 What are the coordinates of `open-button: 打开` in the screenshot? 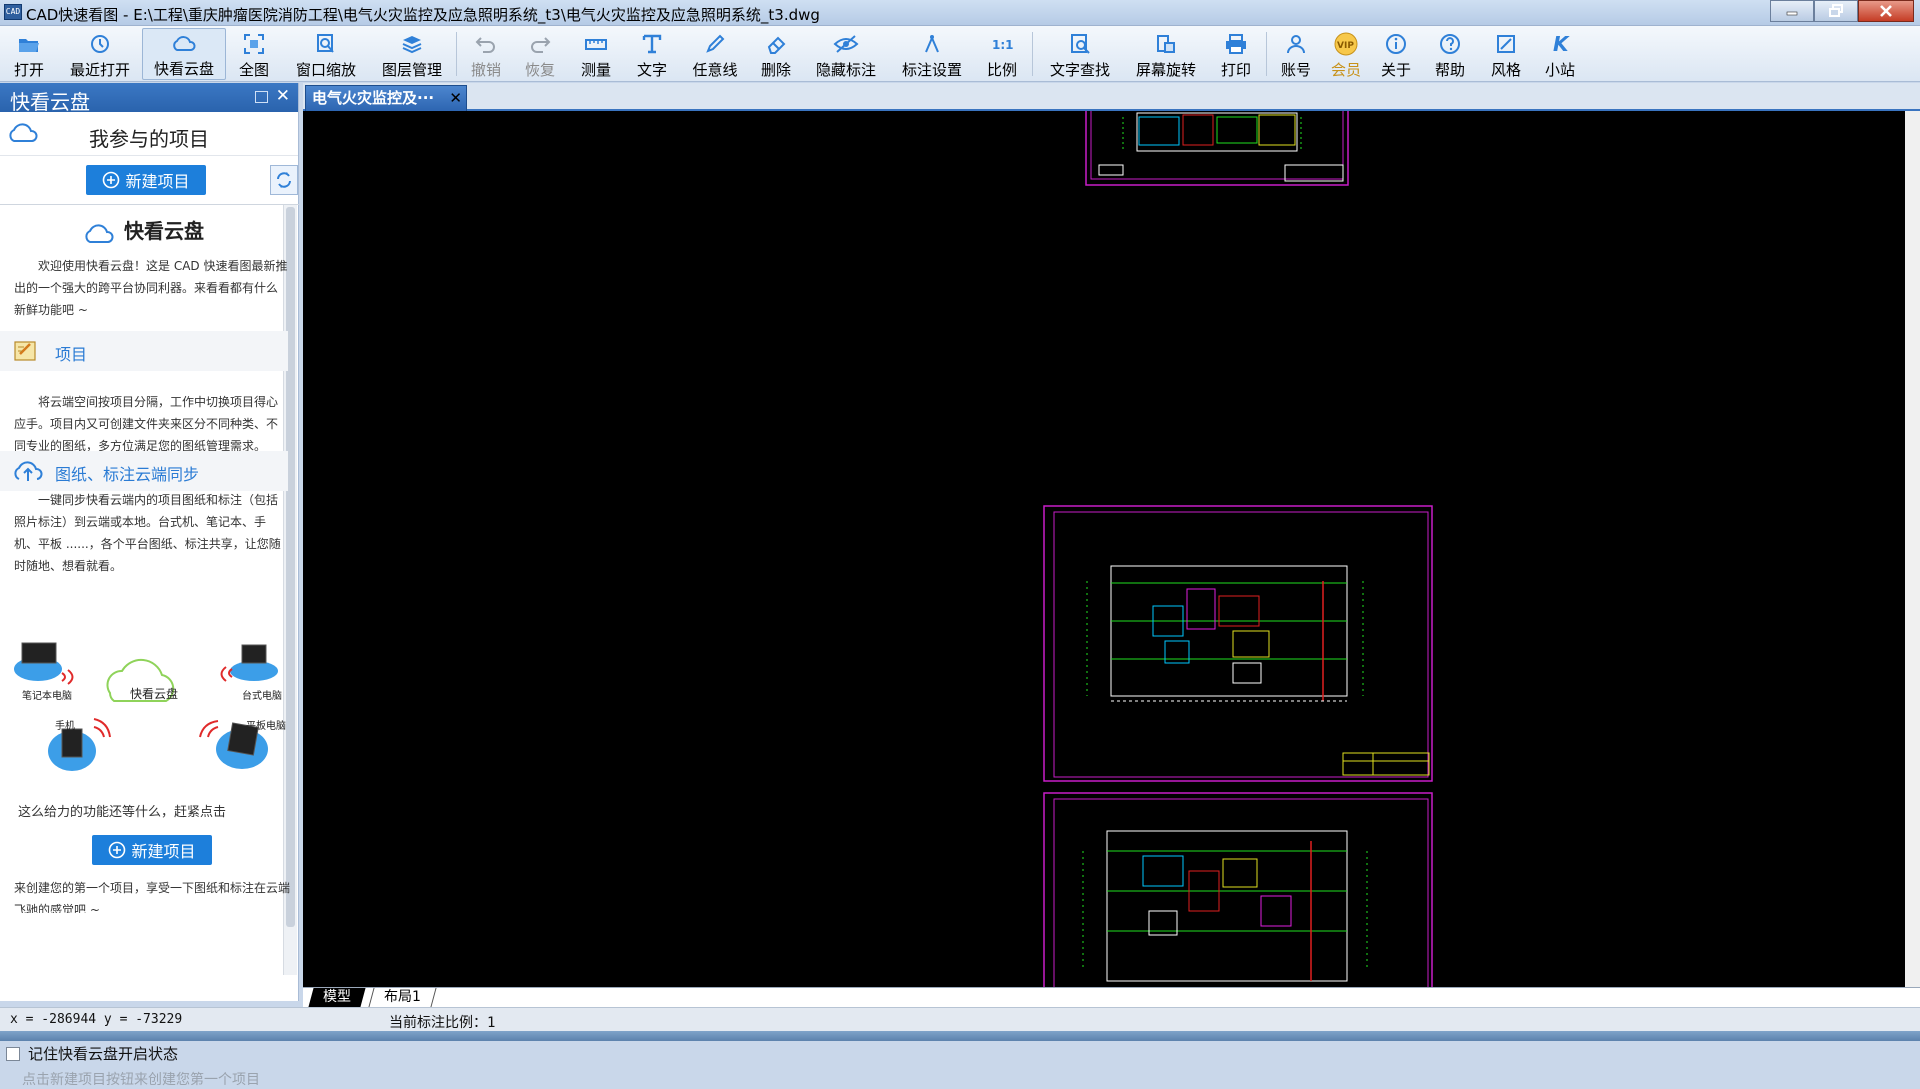 It's located at (29, 54).